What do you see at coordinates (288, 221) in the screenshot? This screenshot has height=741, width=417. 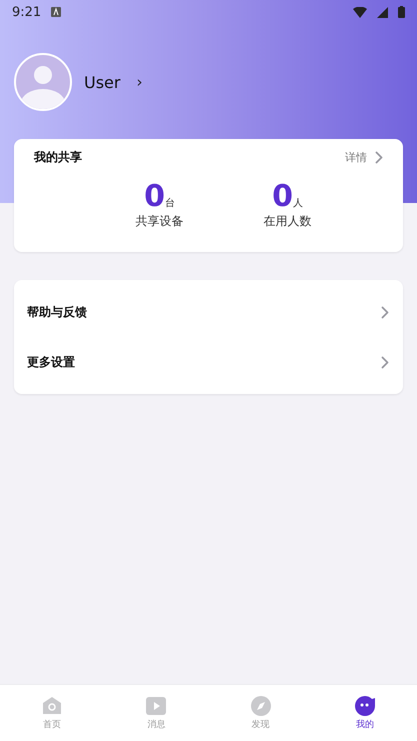 I see `stat-label: 在用人数` at bounding box center [288, 221].